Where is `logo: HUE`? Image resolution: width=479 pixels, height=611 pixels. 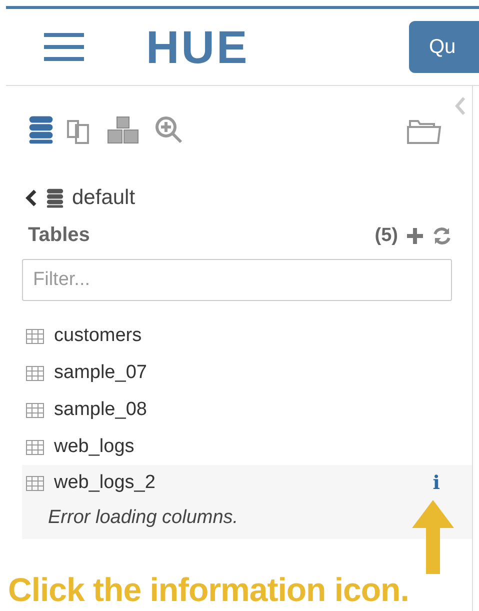 logo: HUE is located at coordinates (198, 47).